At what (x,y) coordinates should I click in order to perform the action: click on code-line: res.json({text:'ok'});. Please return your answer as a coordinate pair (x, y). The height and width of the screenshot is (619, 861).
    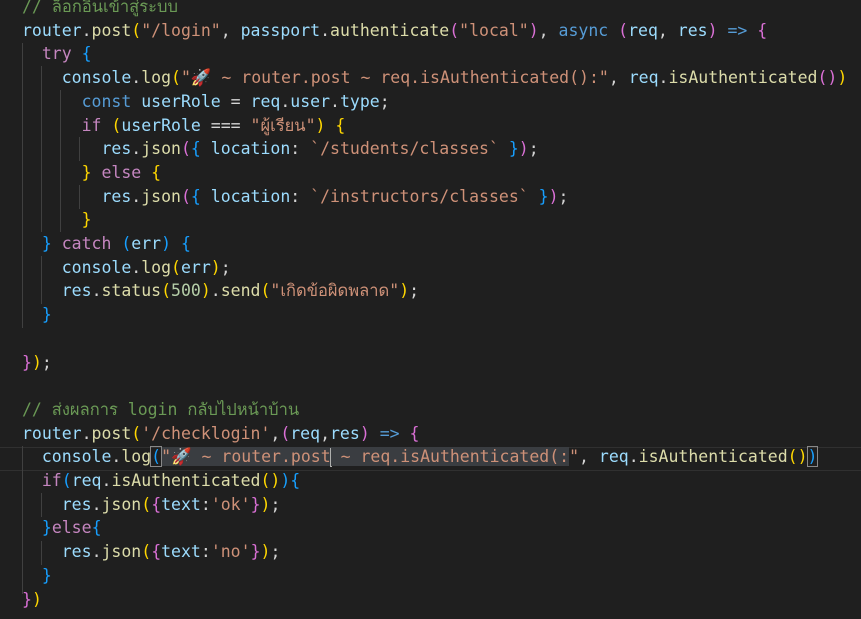
    Looking at the image, I should click on (151, 505).